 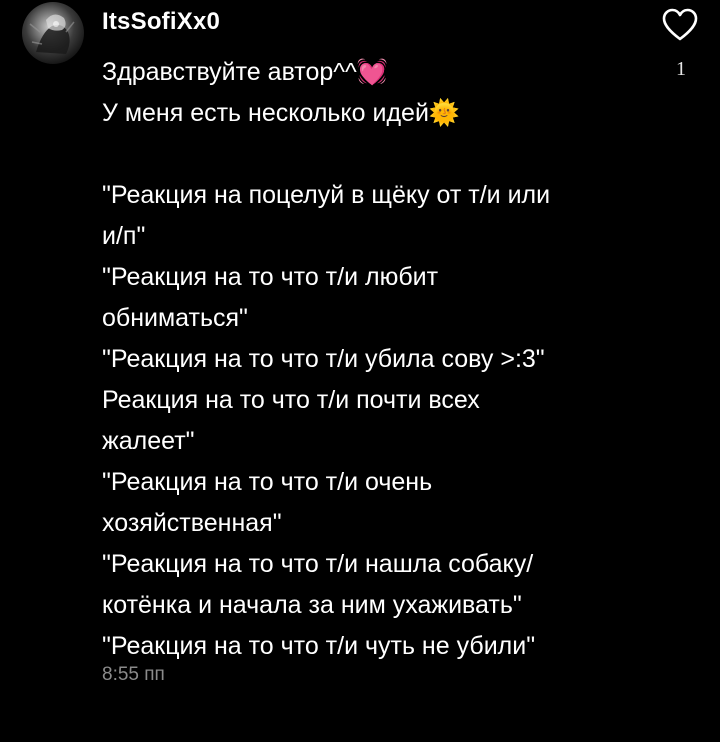 What do you see at coordinates (681, 69) in the screenshot?
I see `like-count: 1` at bounding box center [681, 69].